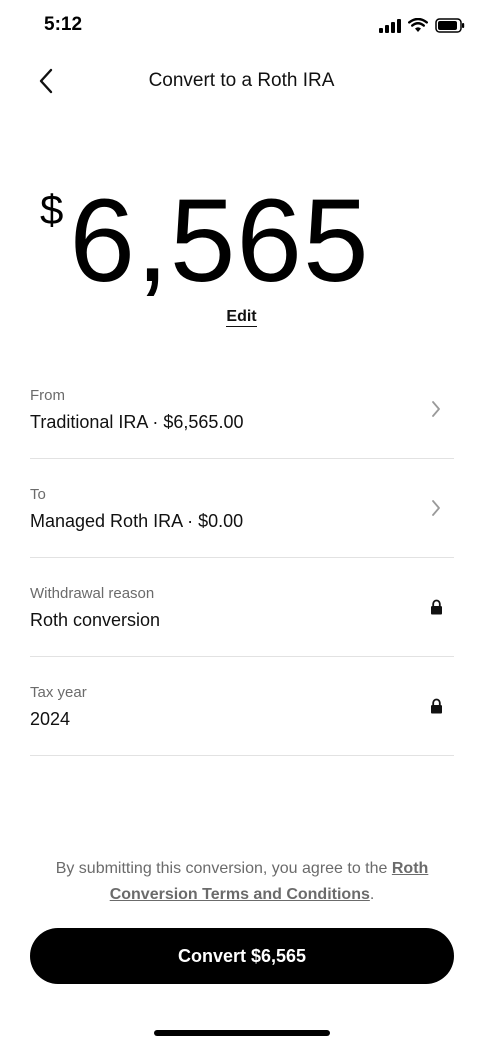 This screenshot has height=1047, width=483. What do you see at coordinates (38, 494) in the screenshot?
I see `row-label: To` at bounding box center [38, 494].